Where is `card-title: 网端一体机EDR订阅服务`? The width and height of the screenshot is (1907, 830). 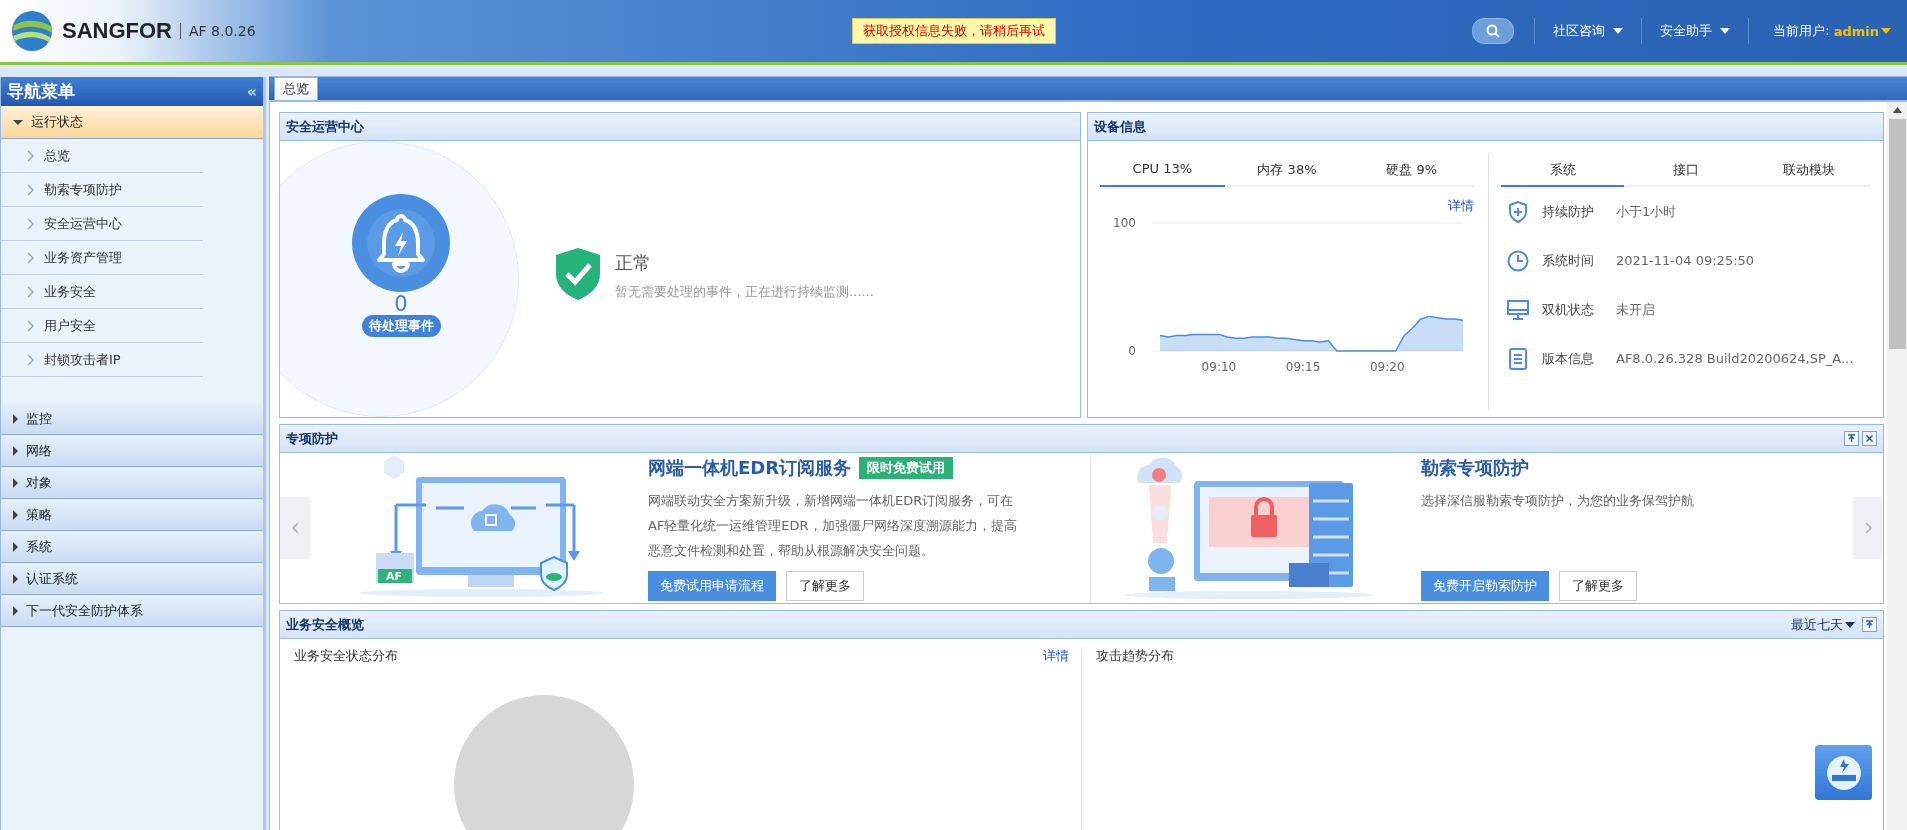
card-title: 网端一体机EDR订阅服务 is located at coordinates (750, 467).